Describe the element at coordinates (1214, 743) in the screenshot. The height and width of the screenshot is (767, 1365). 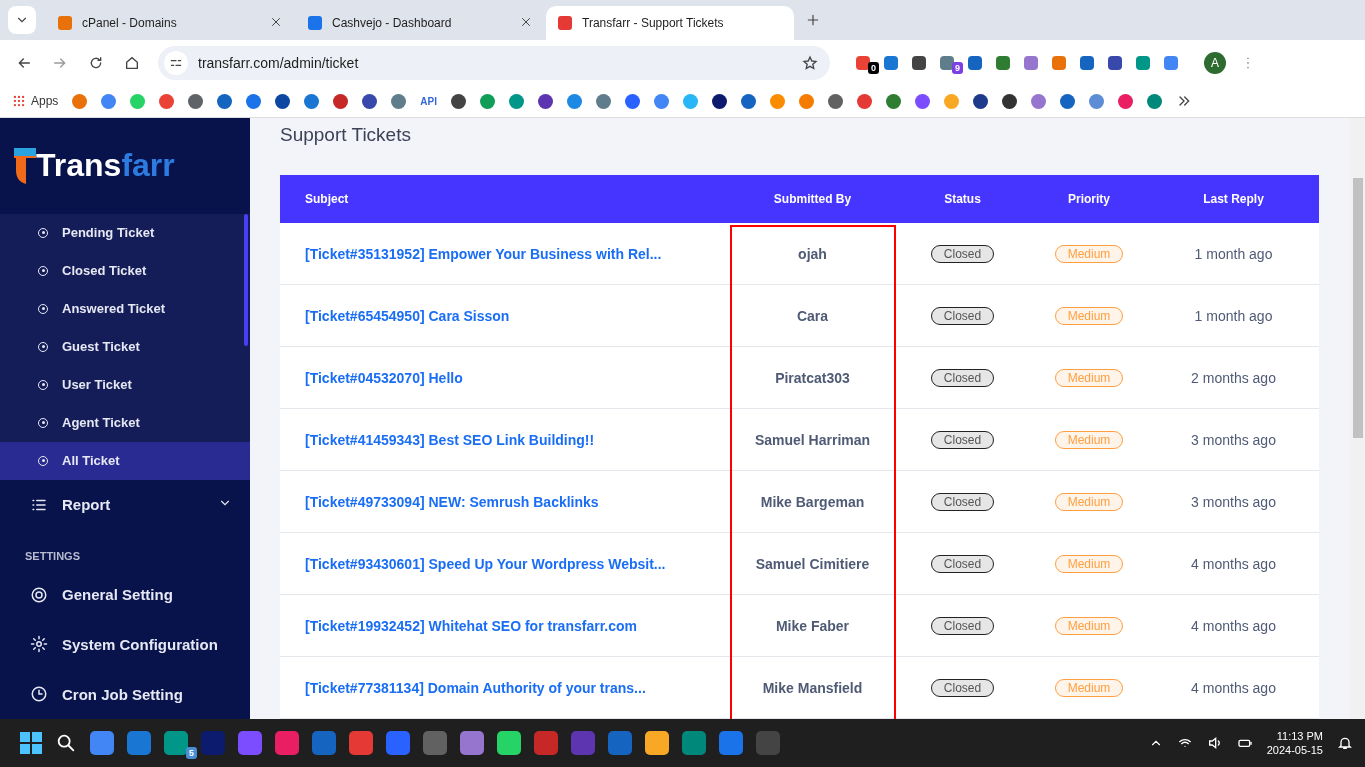
I see `speaker-icon` at that location.